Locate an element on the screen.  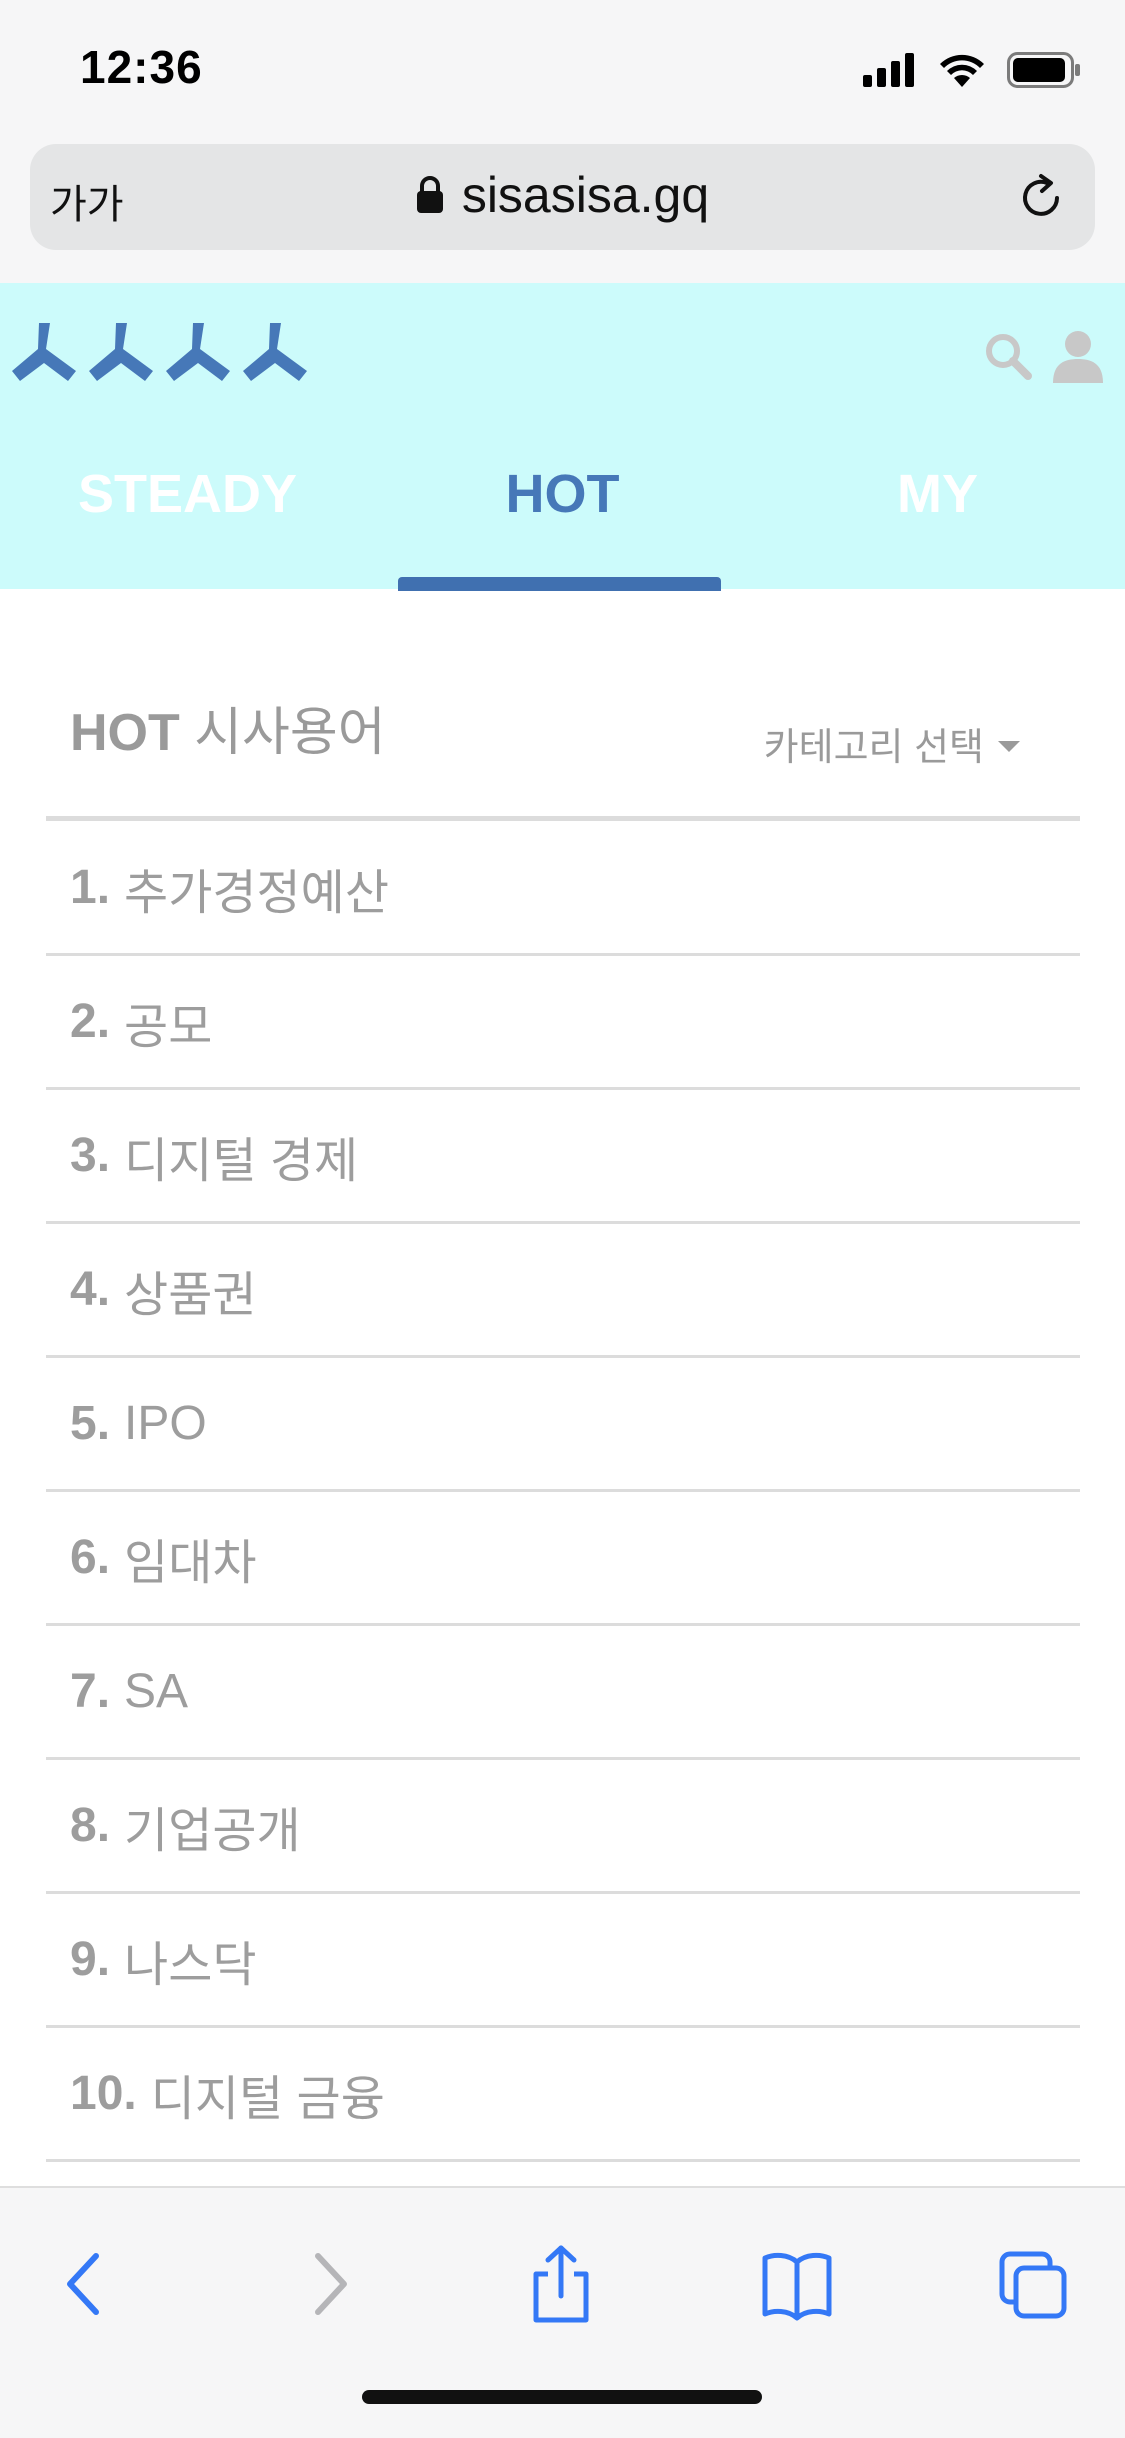
list-item: 2. 공모 is located at coordinates (563, 1023).